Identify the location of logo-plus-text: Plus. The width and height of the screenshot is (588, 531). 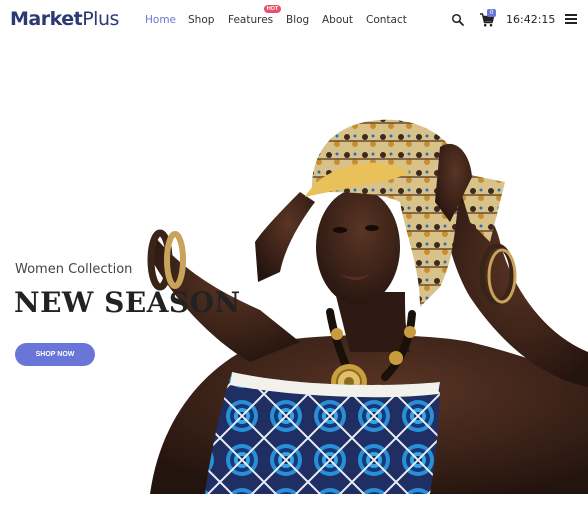
(100, 19).